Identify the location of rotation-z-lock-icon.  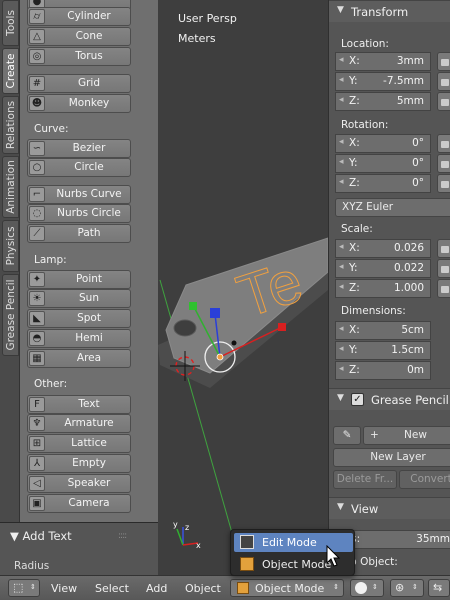
(443, 183).